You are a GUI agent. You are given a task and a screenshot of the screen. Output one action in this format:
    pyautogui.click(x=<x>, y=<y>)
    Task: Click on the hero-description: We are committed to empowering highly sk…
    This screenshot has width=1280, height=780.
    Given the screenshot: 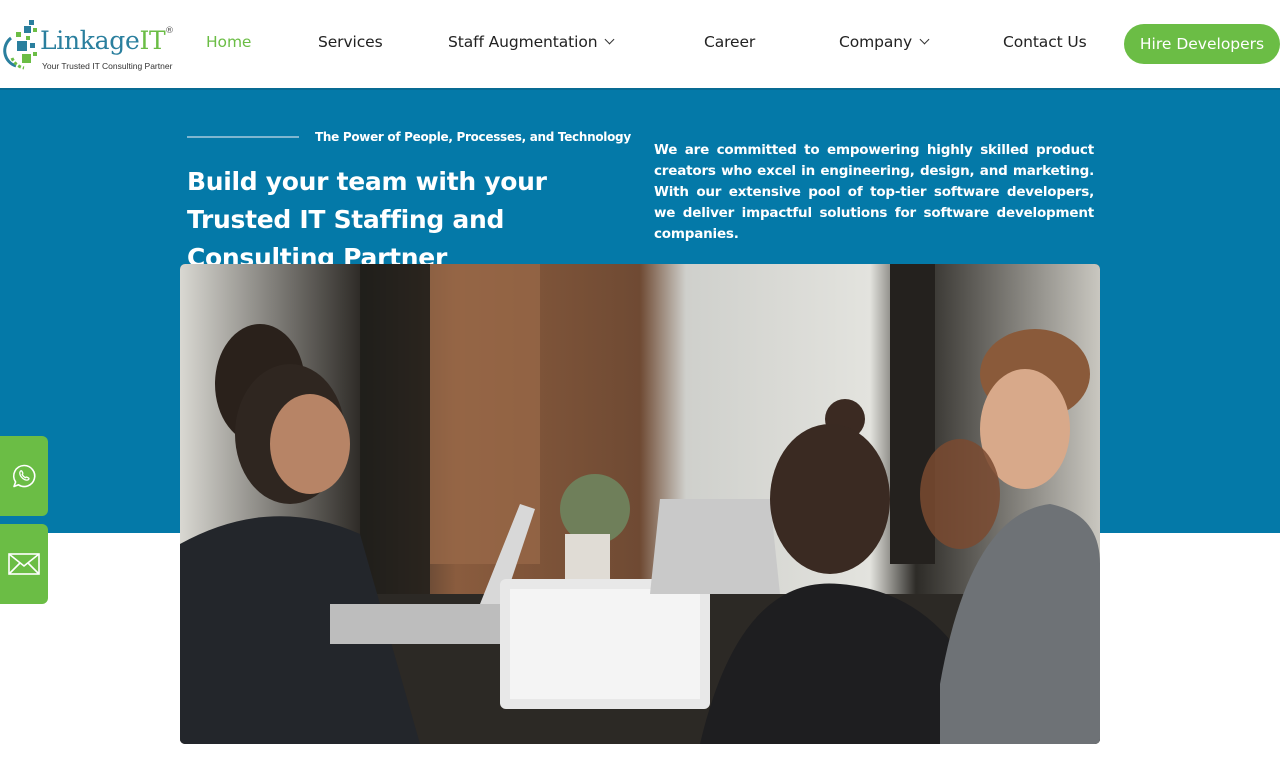 What is the action you would take?
    pyautogui.click(x=874, y=192)
    